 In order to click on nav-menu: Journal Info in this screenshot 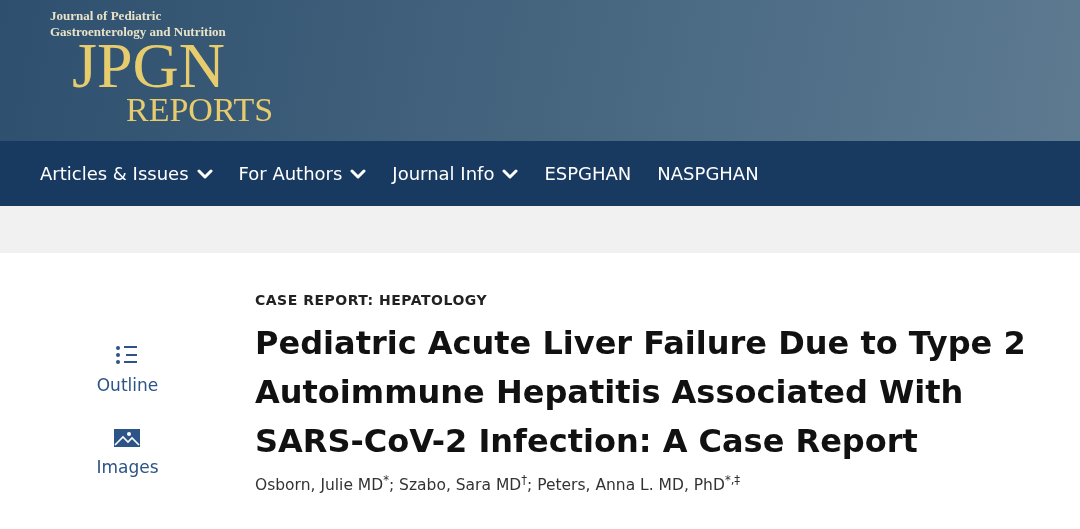, I will do `click(457, 173)`.